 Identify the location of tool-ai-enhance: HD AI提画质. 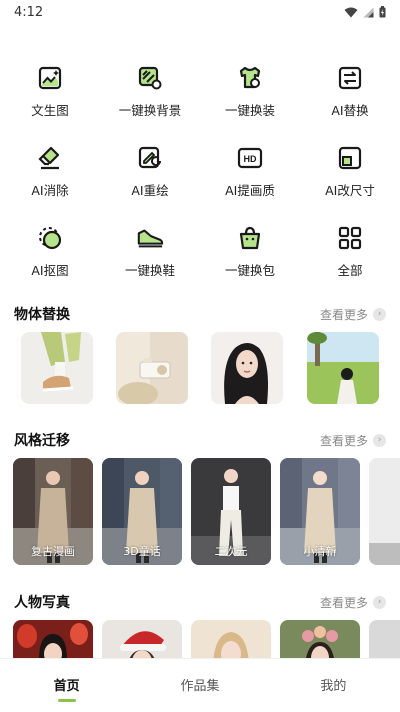
(250, 180).